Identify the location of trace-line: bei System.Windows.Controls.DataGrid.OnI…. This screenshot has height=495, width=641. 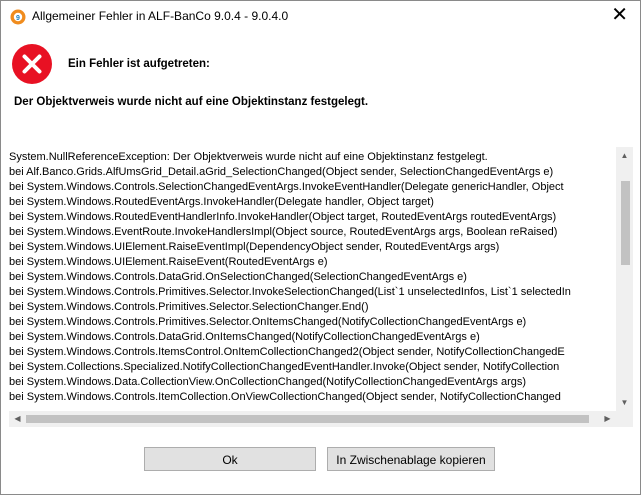
(244, 337).